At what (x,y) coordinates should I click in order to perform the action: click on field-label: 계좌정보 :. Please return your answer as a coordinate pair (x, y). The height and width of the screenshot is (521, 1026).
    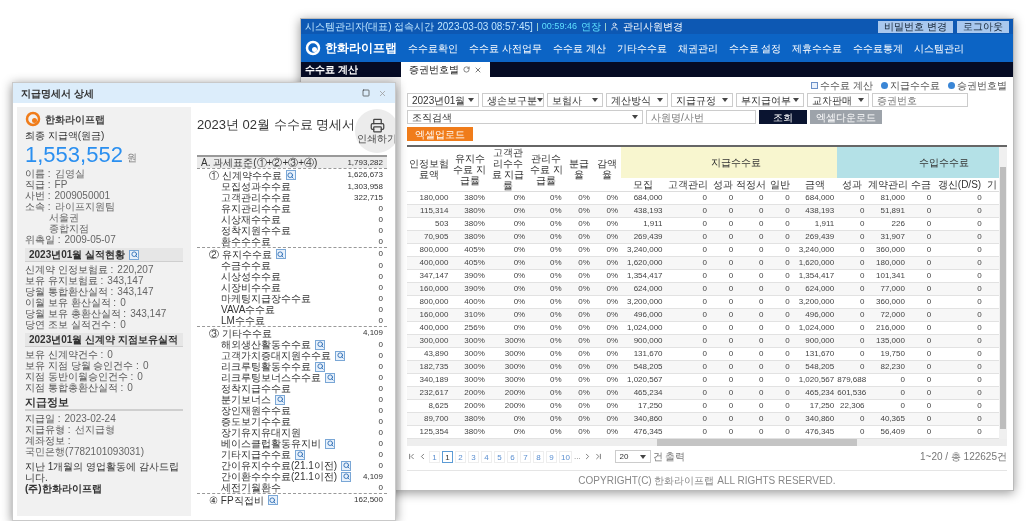
    Looking at the image, I should click on (48, 440).